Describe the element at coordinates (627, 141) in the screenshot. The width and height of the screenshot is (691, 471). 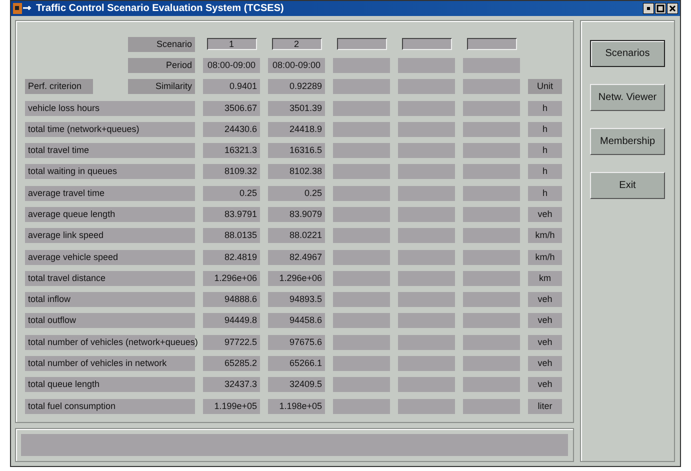
I see `menu-button: Membership` at that location.